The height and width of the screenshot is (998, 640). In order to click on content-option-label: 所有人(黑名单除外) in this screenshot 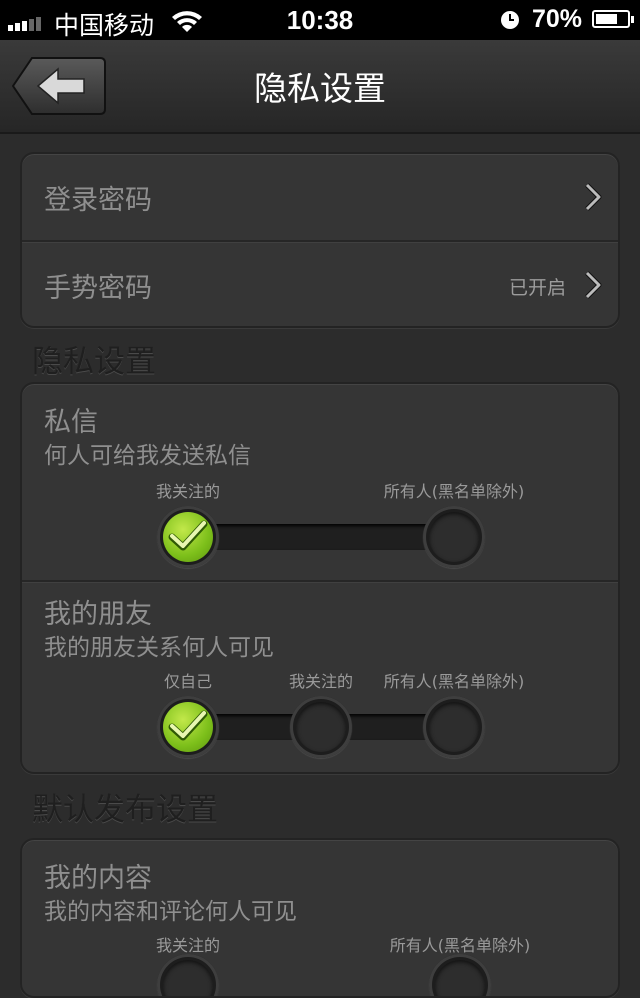, I will do `click(460, 945)`.